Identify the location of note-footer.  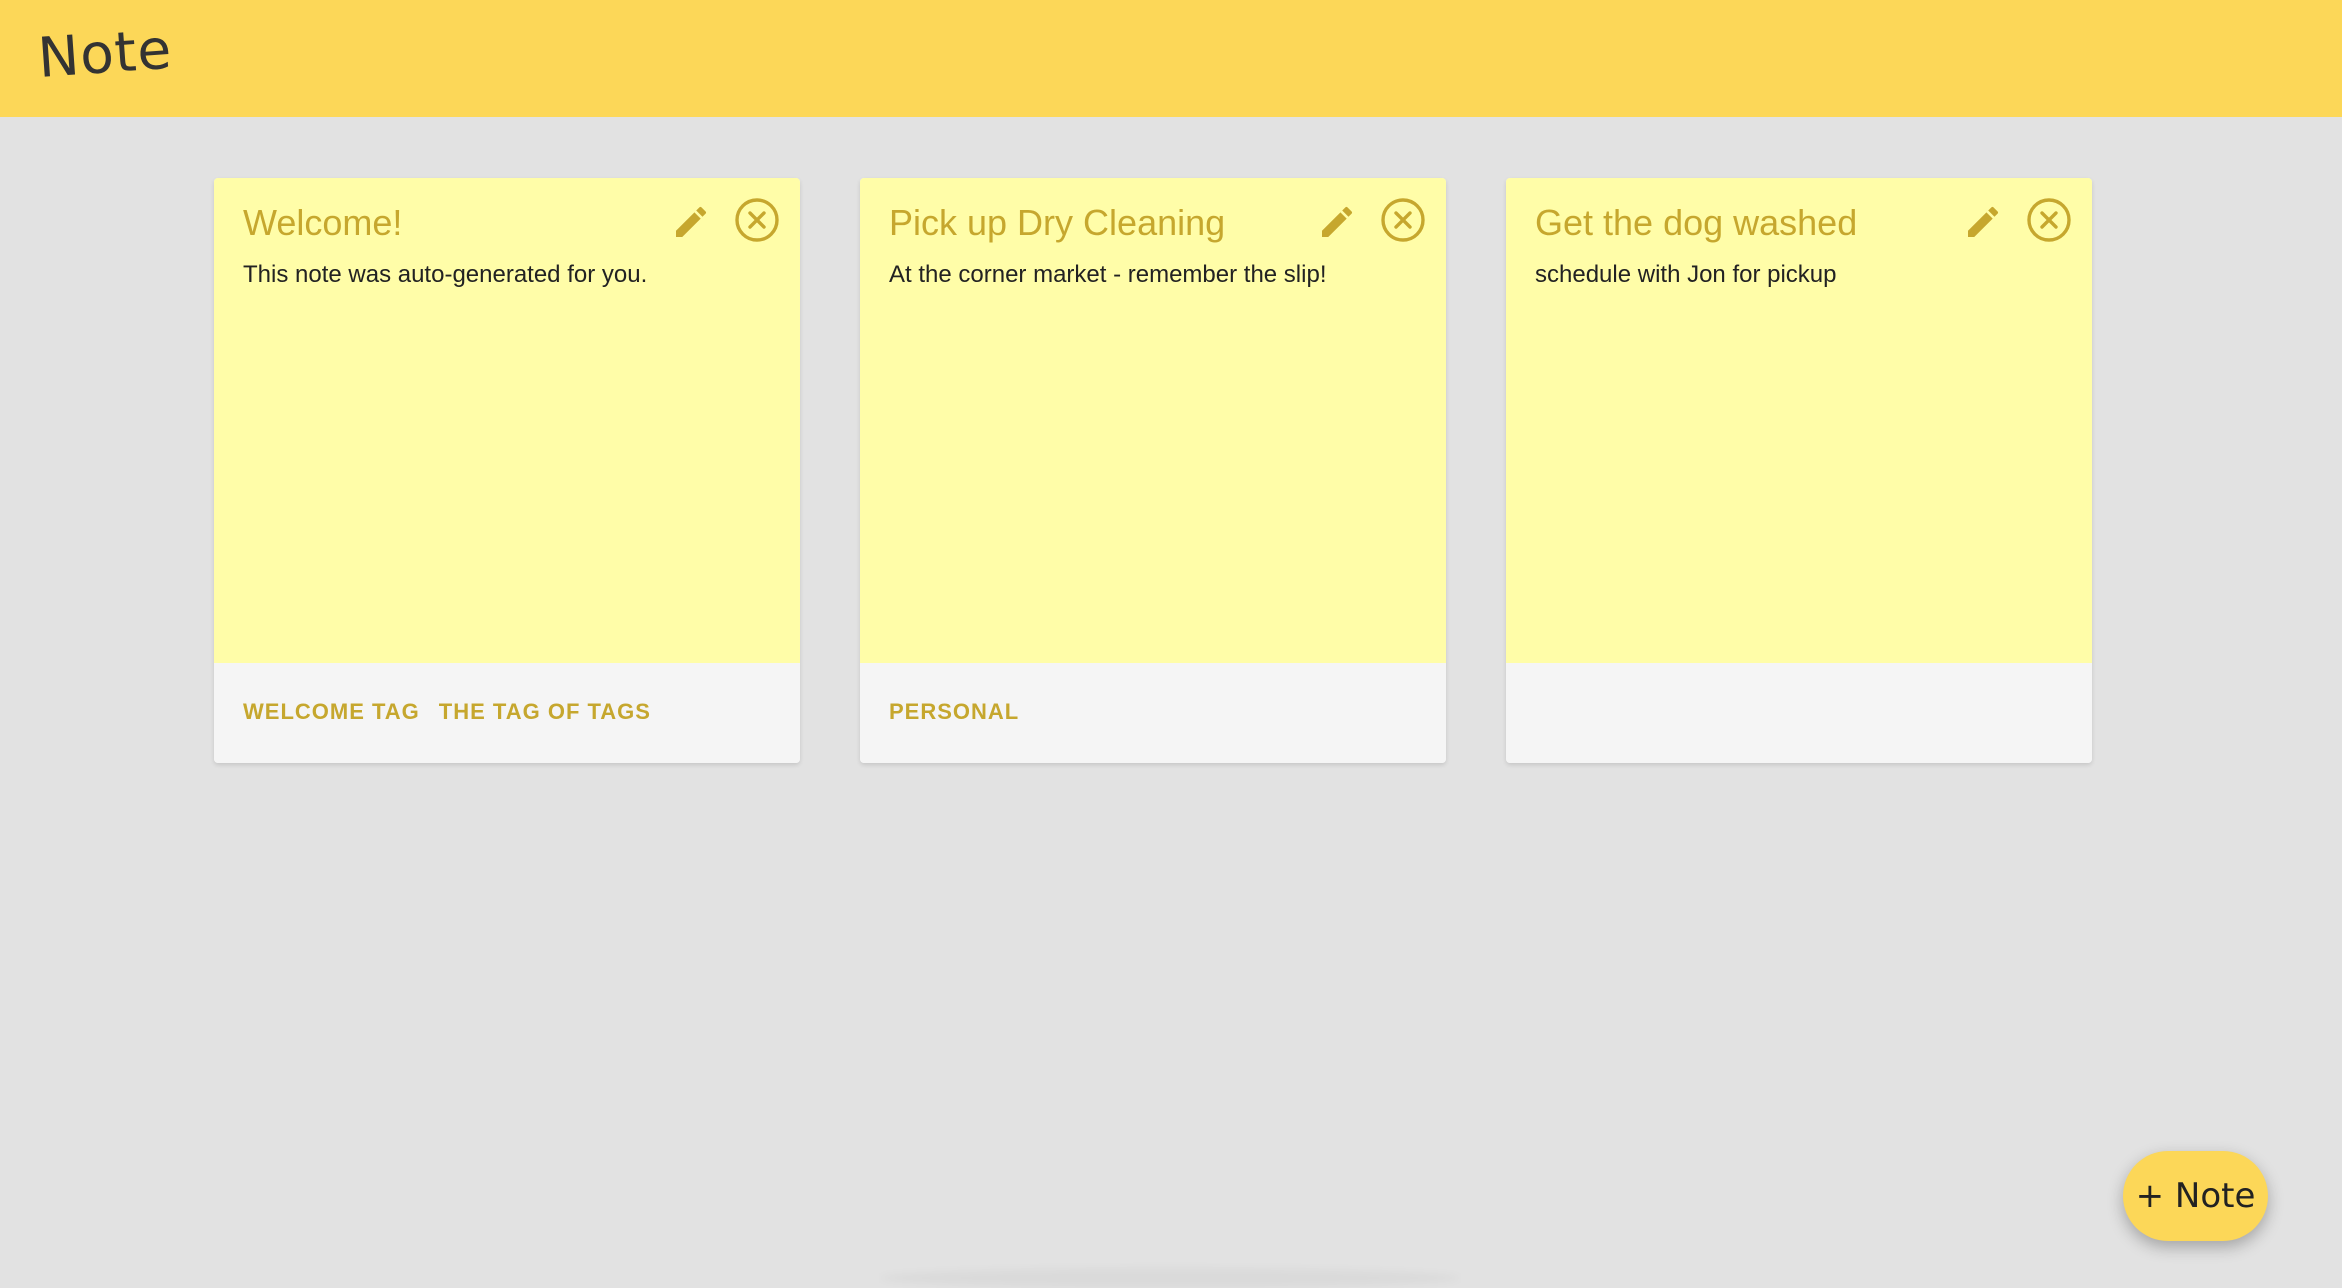
(1799, 713).